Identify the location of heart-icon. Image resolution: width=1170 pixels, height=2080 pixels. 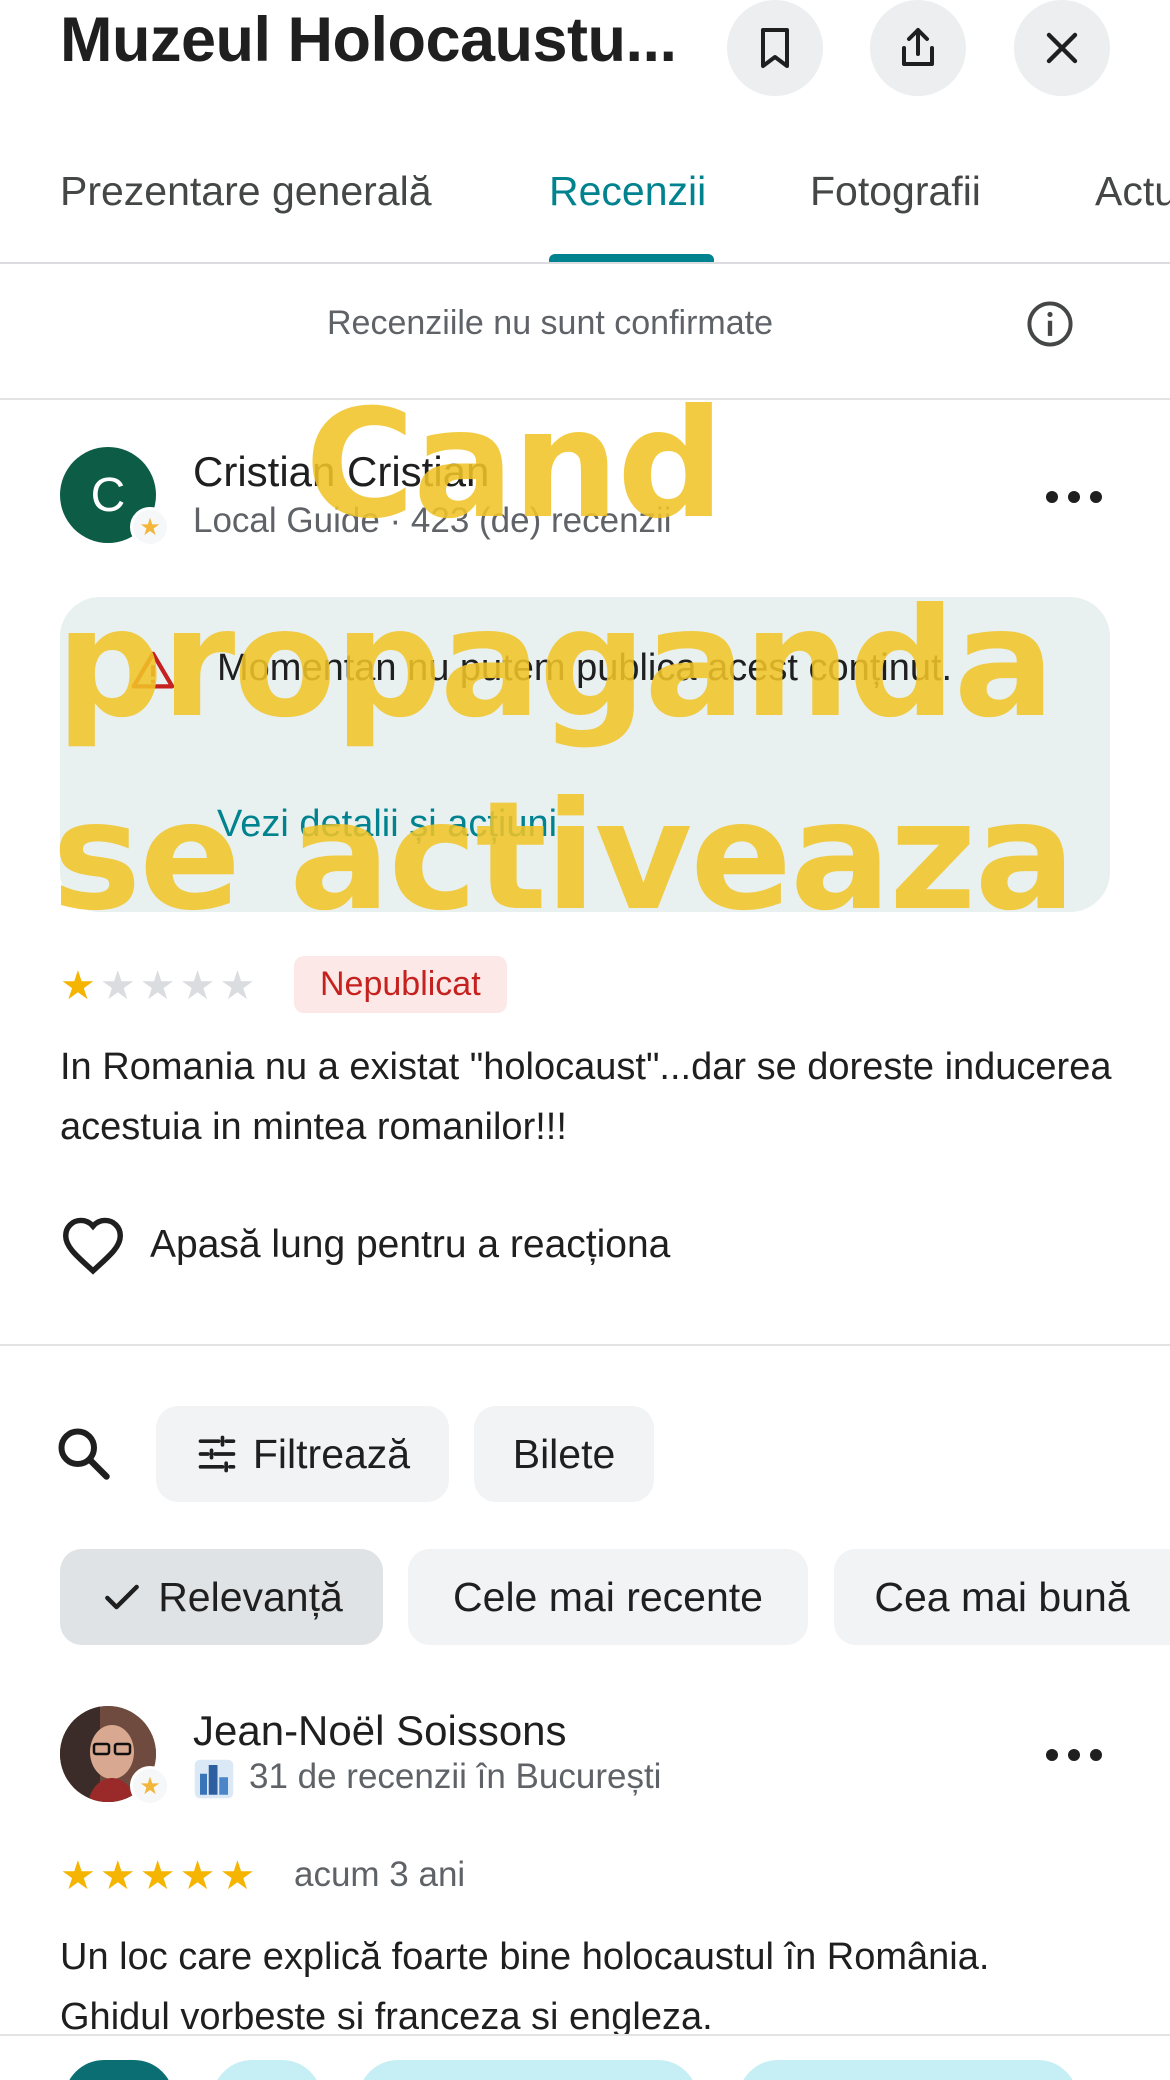
(93, 1246).